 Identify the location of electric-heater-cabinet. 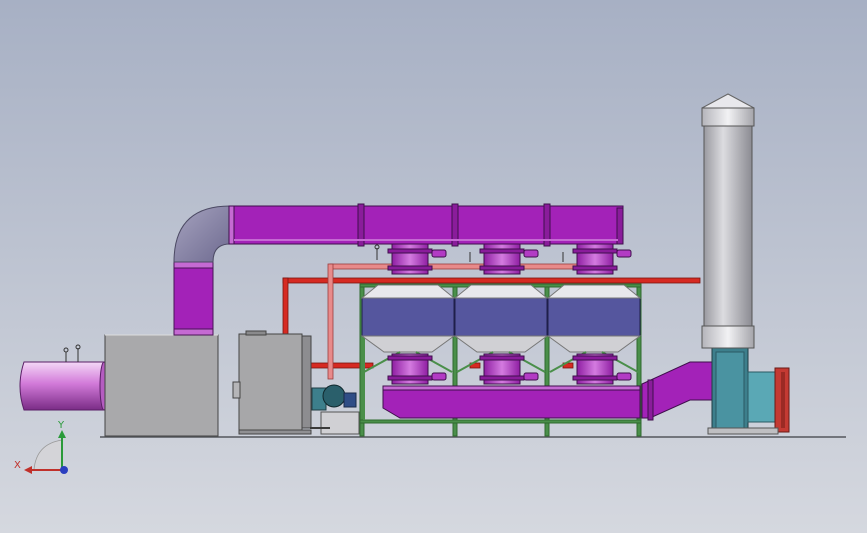
(272, 382).